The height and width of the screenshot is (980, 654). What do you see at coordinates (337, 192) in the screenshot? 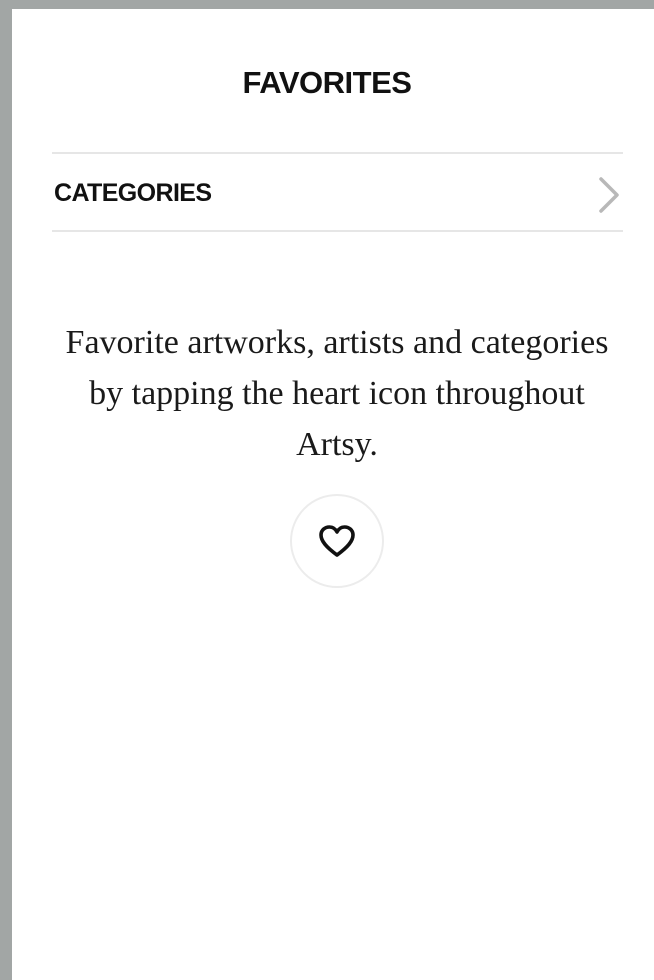
I see `categories-row: CATEGORIES` at bounding box center [337, 192].